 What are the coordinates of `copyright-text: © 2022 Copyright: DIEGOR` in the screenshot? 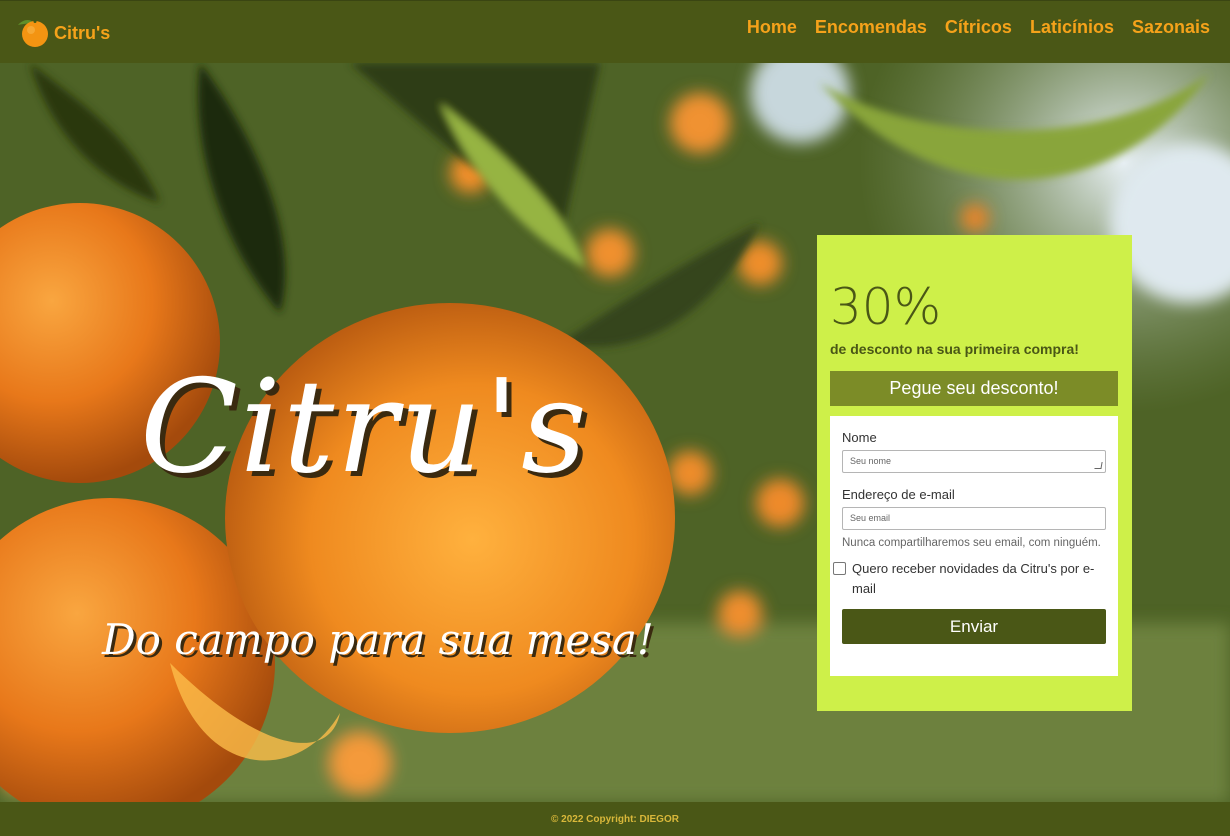 It's located at (615, 819).